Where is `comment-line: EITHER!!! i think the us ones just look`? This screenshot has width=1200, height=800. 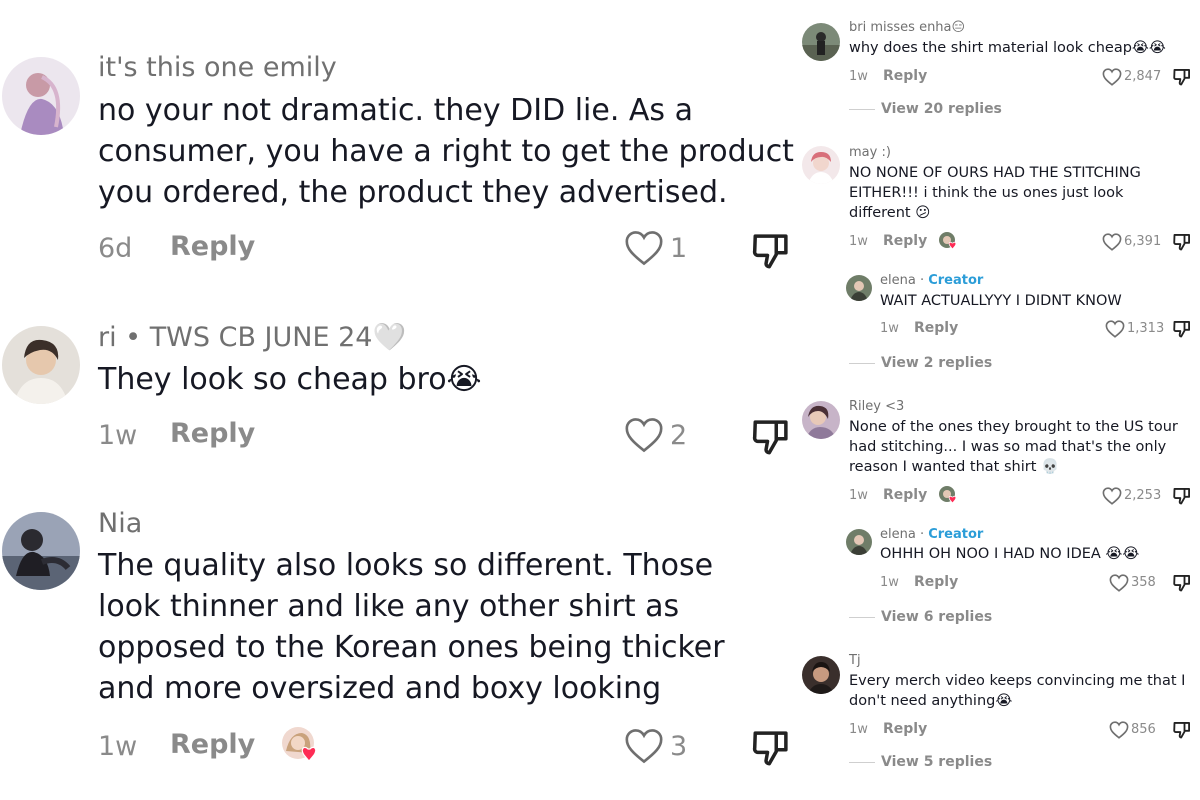 comment-line: EITHER!!! i think the us ones just look is located at coordinates (986, 193).